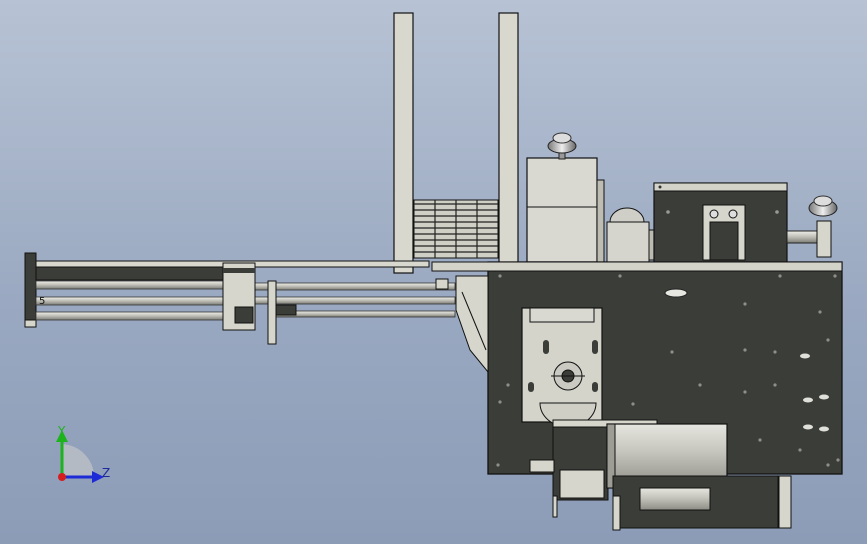 This screenshot has height=544, width=867. What do you see at coordinates (80, 456) in the screenshot?
I see `triad-graphic` at bounding box center [80, 456].